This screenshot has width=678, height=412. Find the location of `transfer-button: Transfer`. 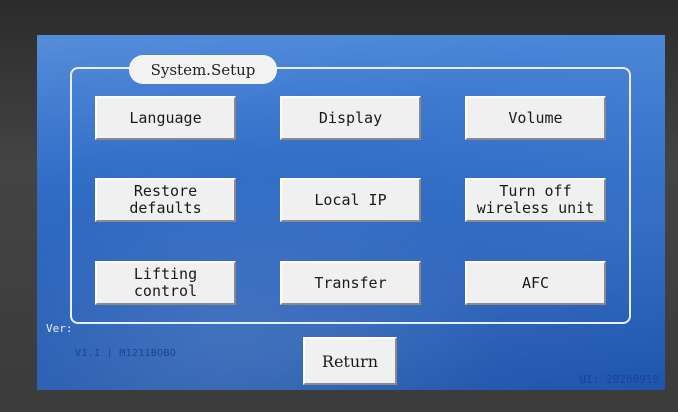

transfer-button: Transfer is located at coordinates (350, 283).